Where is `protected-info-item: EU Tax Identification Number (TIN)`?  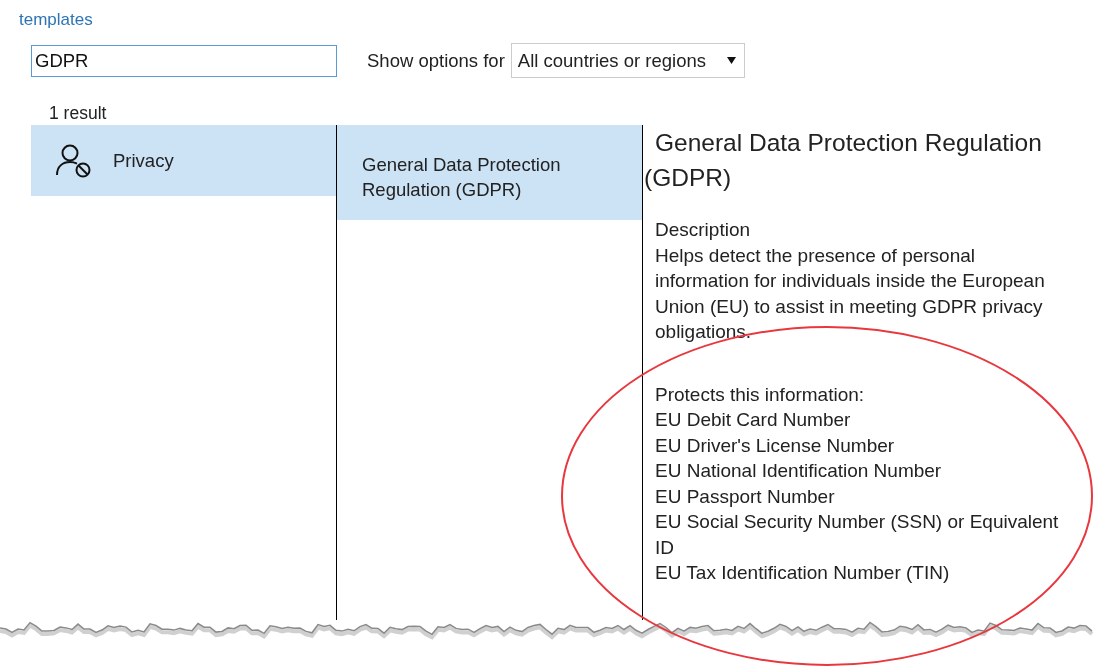 protected-info-item: EU Tax Identification Number (TIN) is located at coordinates (803, 573).